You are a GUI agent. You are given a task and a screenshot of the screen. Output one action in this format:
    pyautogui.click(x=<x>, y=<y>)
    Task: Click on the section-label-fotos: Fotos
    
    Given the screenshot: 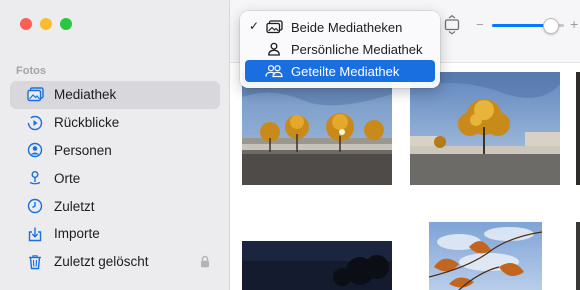 What is the action you would take?
    pyautogui.click(x=31, y=71)
    